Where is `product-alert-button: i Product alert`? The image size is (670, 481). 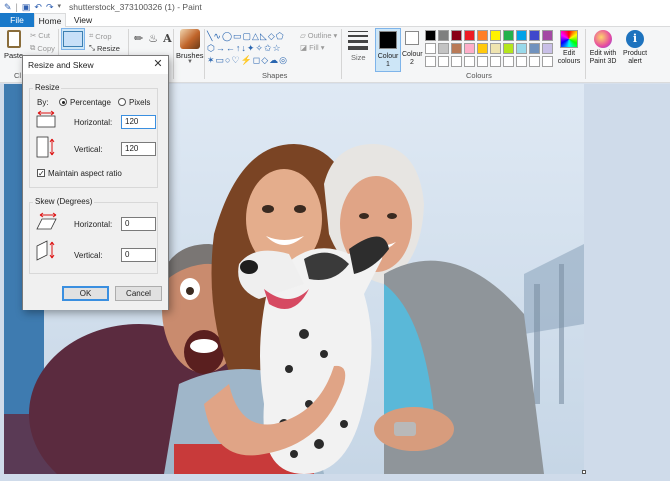 product-alert-button: i Product alert is located at coordinates (635, 48).